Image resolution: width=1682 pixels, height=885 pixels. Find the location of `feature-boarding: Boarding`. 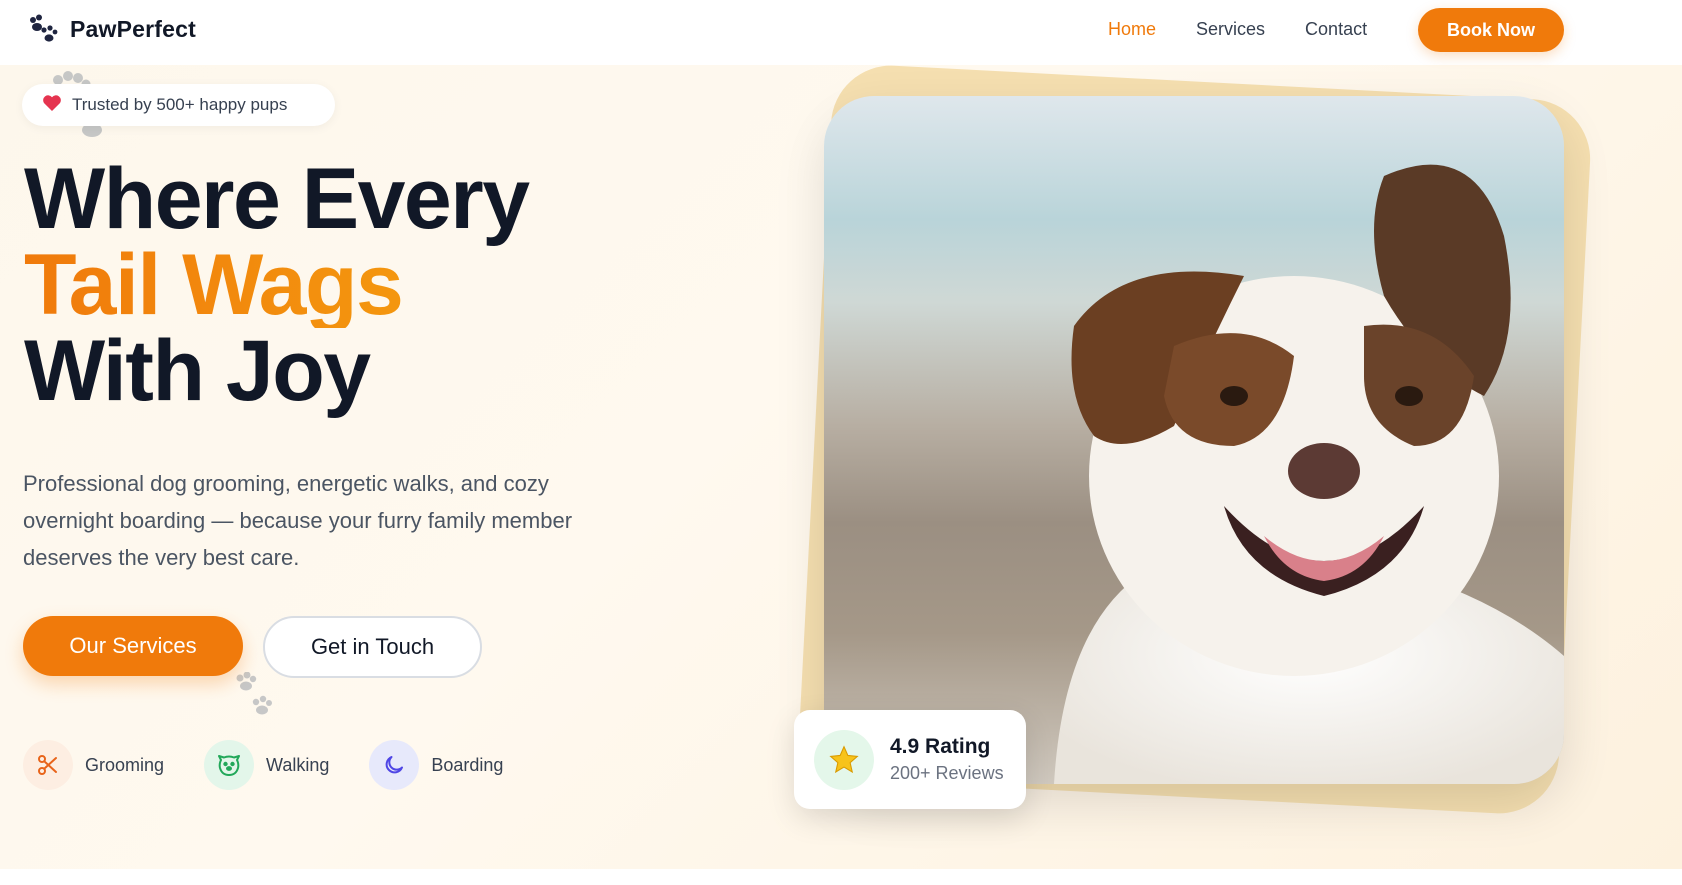

feature-boarding: Boarding is located at coordinates (436, 765).